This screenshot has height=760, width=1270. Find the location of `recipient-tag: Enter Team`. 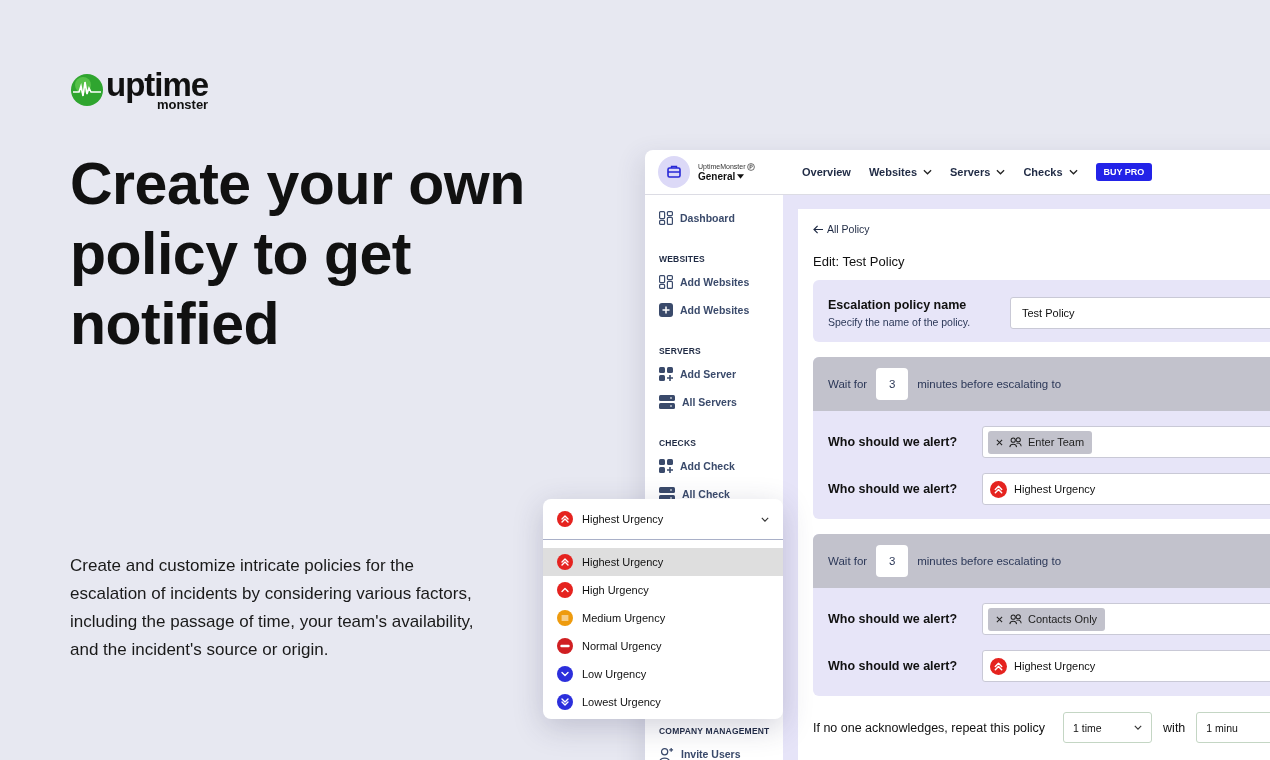

recipient-tag: Enter Team is located at coordinates (1040, 442).